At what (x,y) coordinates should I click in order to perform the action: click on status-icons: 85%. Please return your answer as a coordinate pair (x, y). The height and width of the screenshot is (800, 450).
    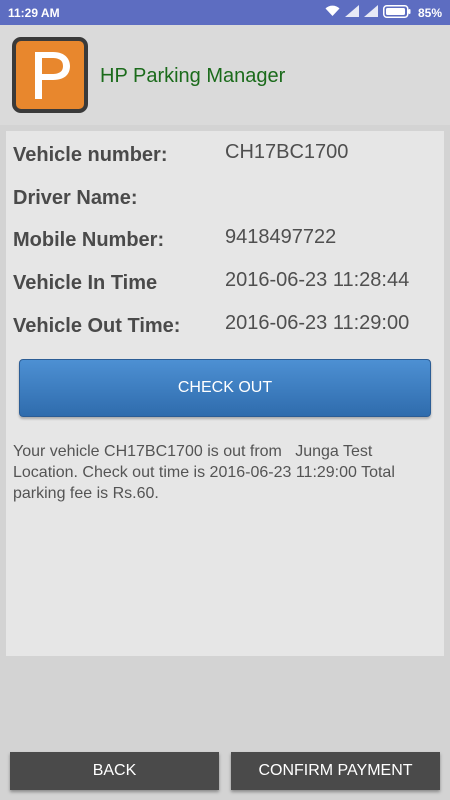
    Looking at the image, I should click on (383, 12).